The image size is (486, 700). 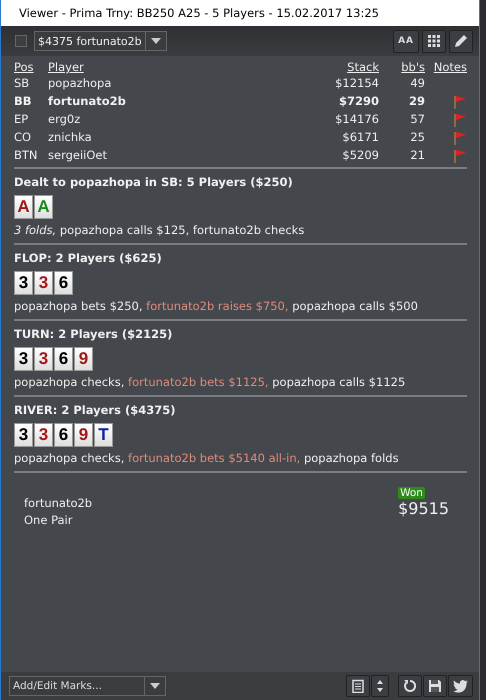 I want to click on checkbox, so click(x=21, y=41).